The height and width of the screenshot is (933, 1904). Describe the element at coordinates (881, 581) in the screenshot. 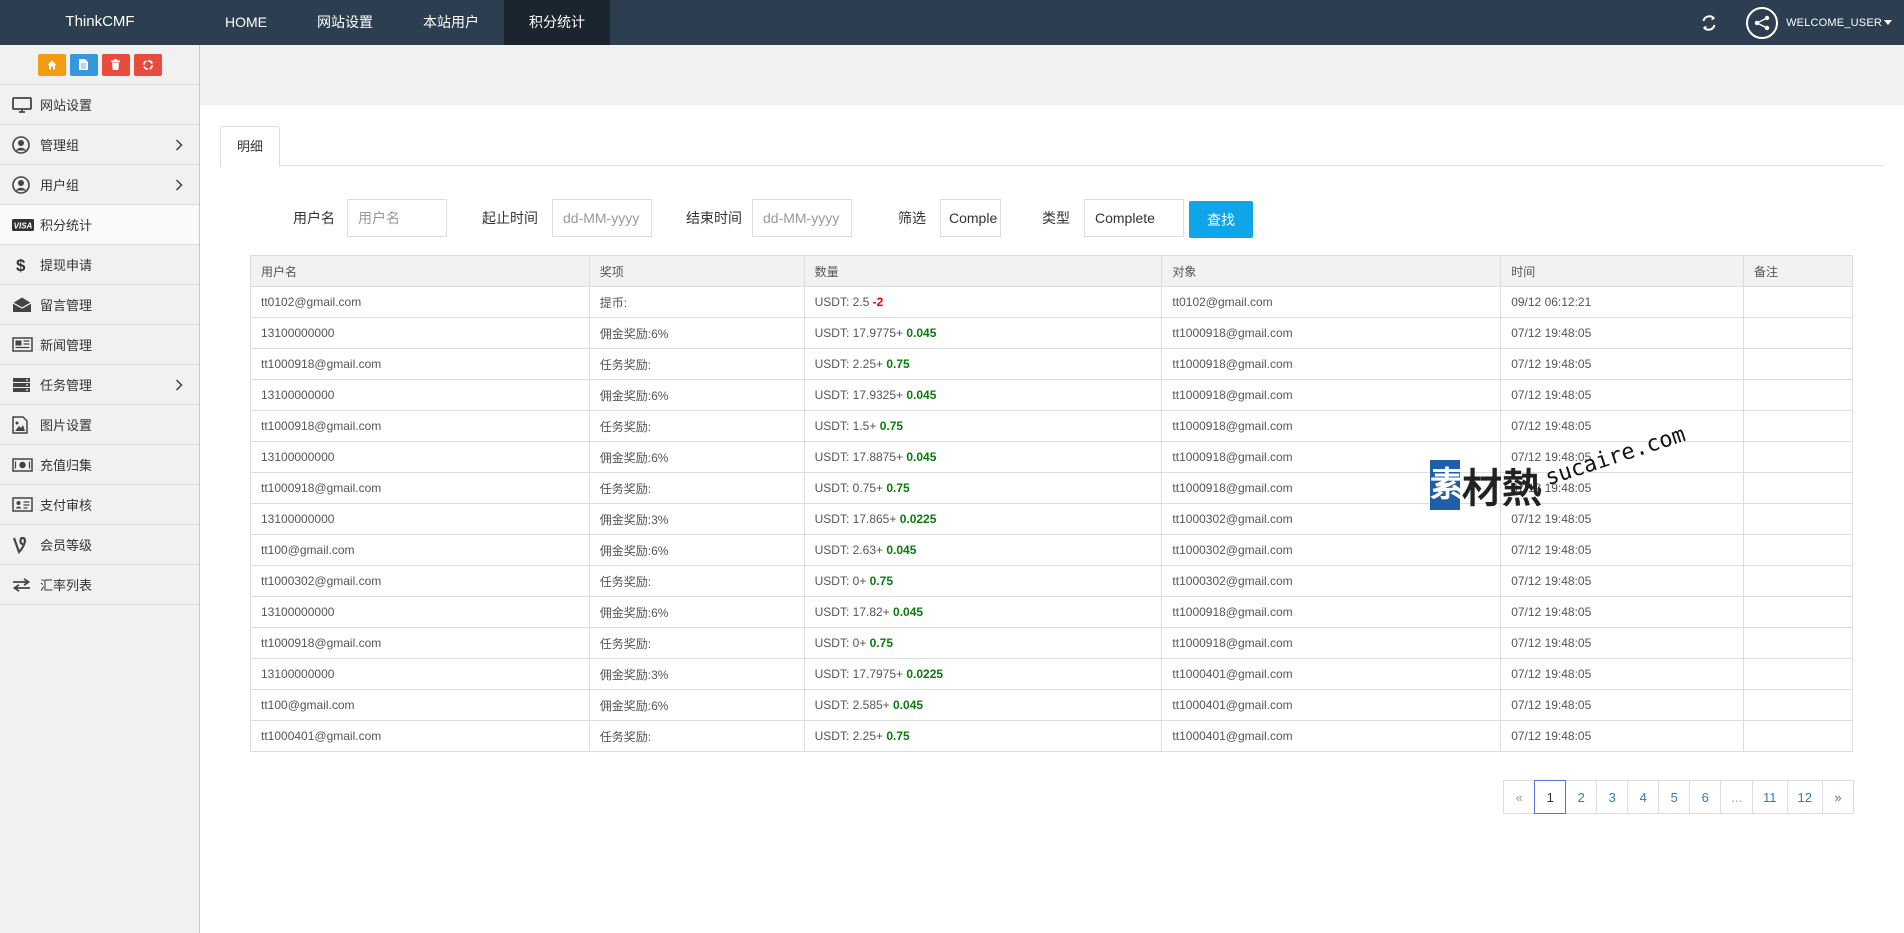

I see `amount-delta: 0.75` at that location.